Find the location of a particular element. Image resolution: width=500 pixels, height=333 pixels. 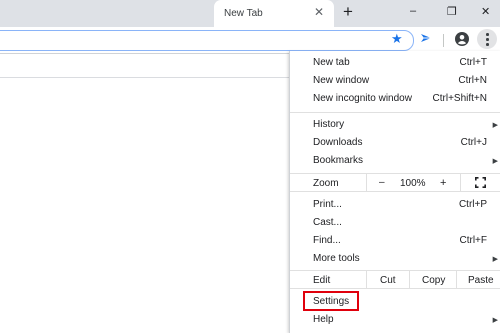

paste-button: Paste is located at coordinates (481, 280).